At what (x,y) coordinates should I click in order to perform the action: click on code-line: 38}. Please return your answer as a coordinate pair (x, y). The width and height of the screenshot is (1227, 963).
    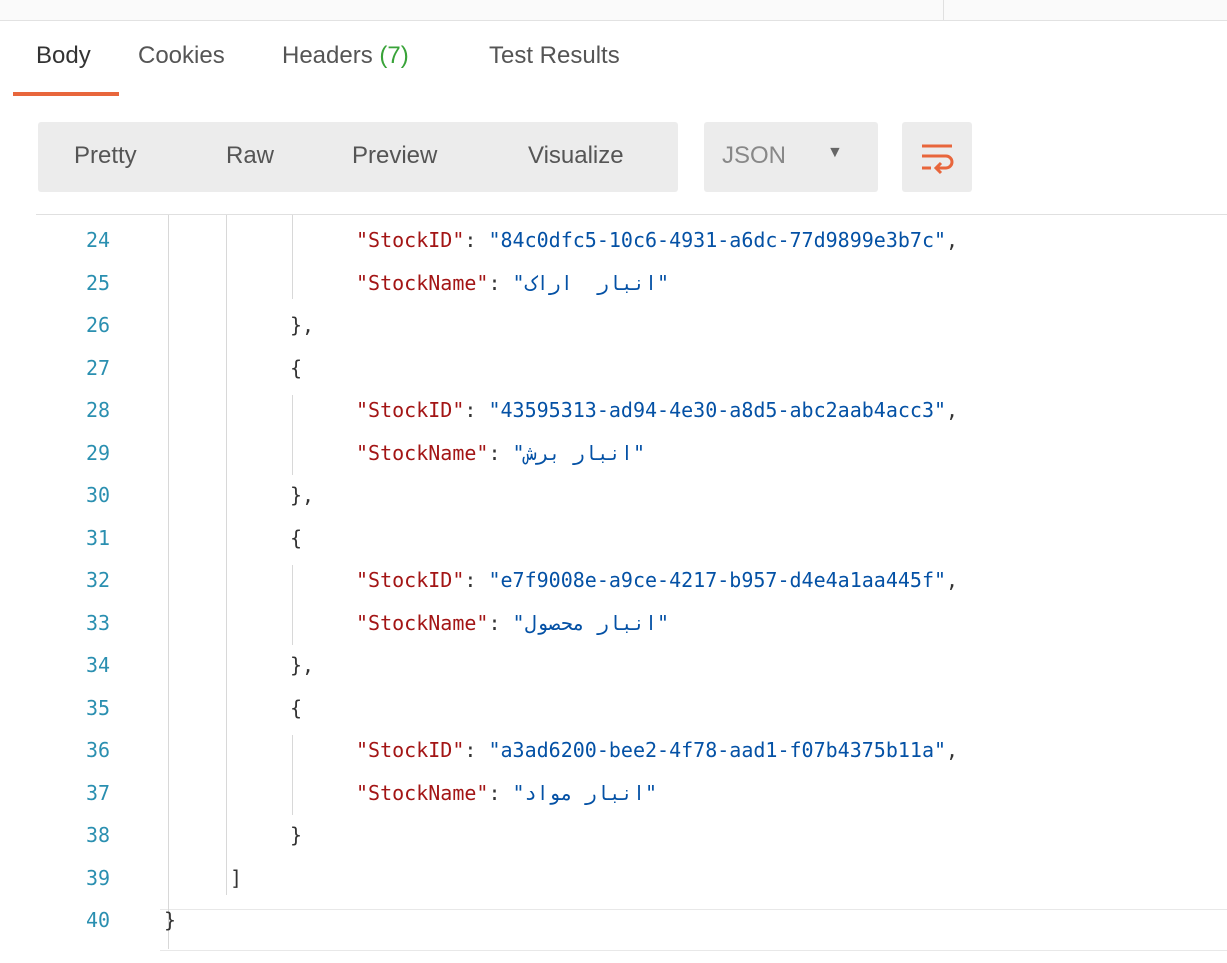
    Looking at the image, I should click on (631, 835).